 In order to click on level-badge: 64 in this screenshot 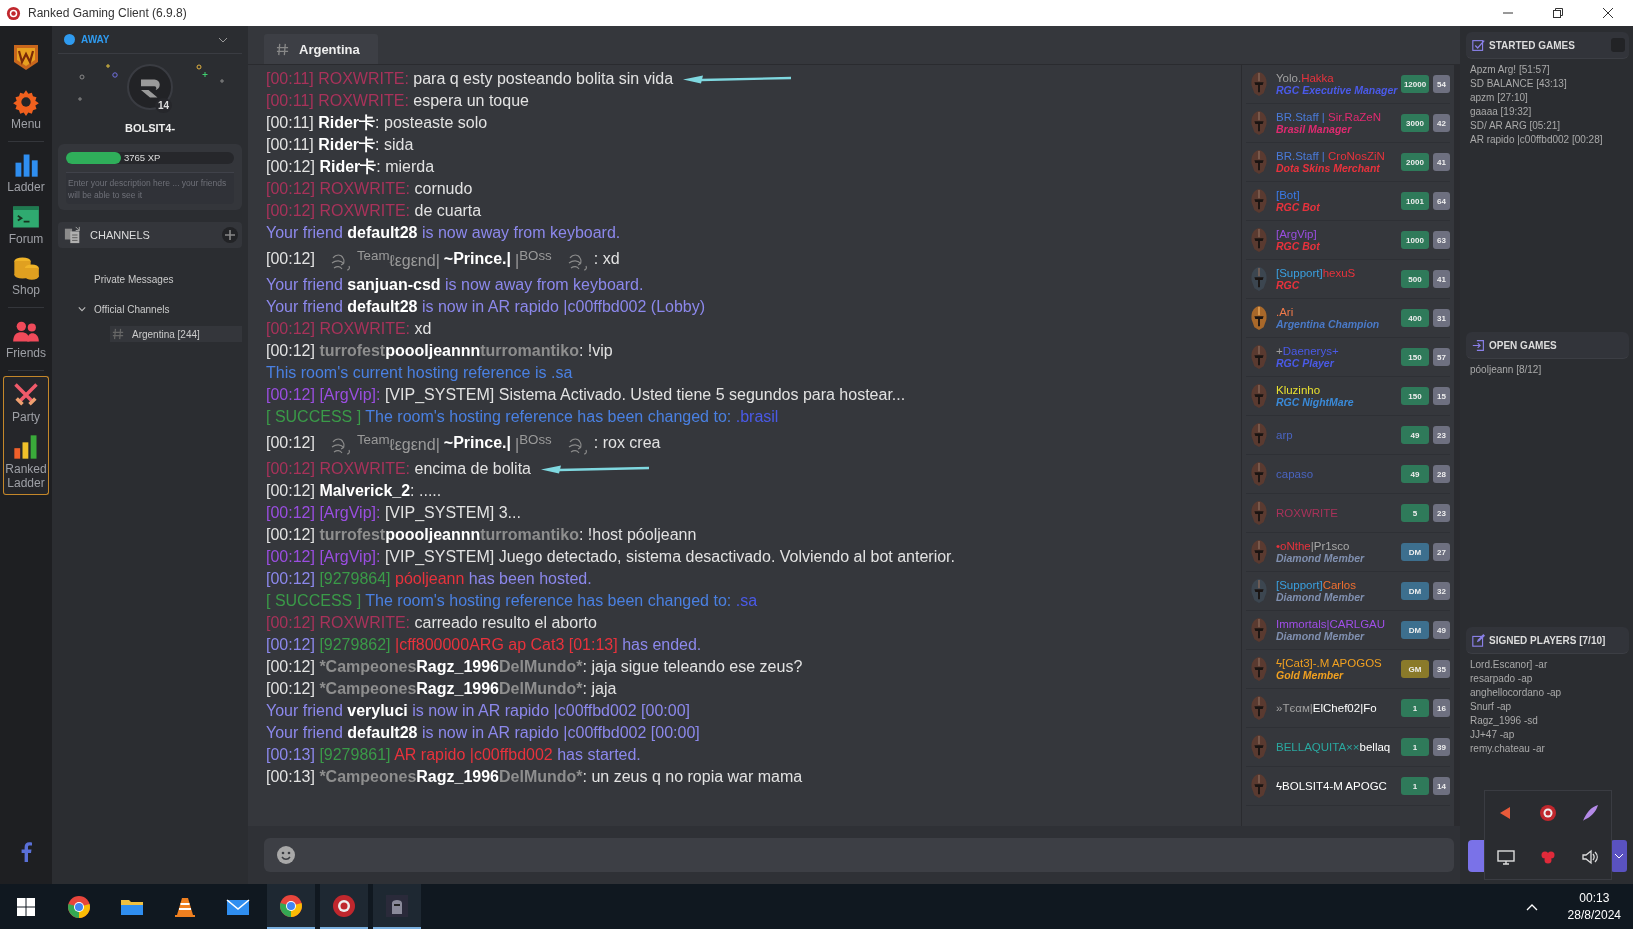, I will do `click(1441, 201)`.